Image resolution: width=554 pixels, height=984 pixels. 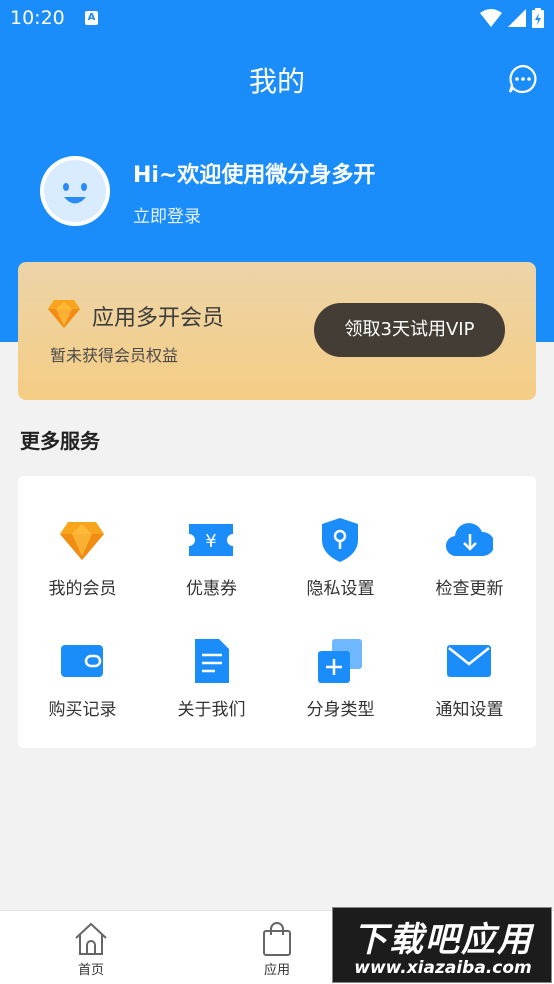 I want to click on shield-icon, so click(x=340, y=540).